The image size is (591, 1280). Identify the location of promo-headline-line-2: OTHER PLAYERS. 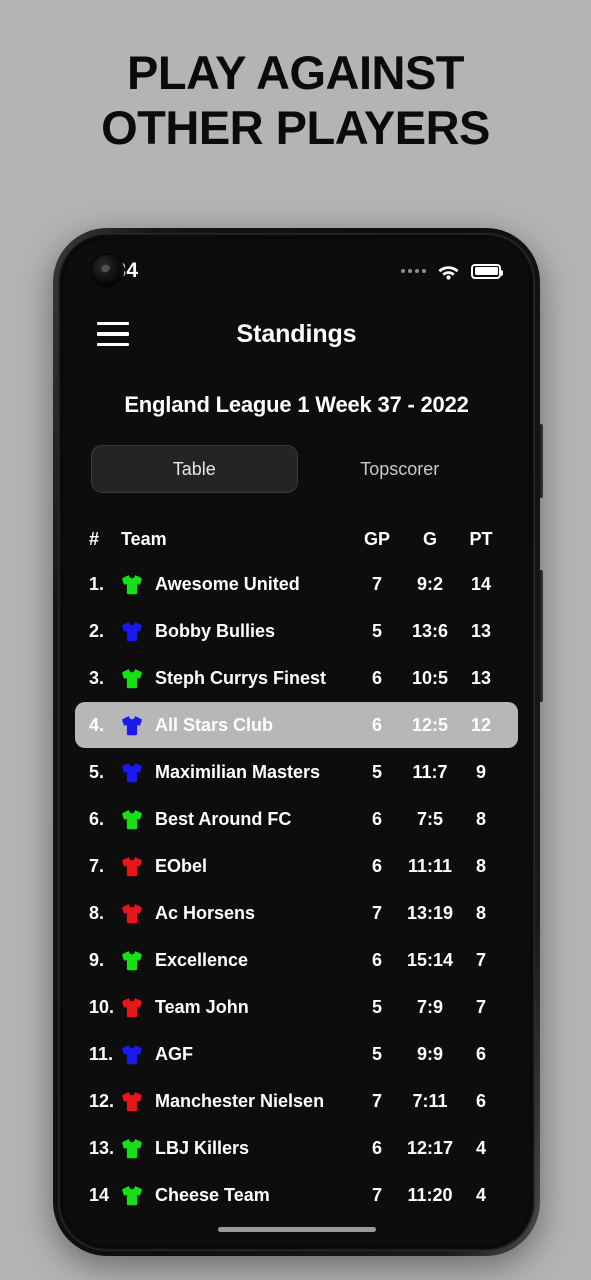
(295, 127).